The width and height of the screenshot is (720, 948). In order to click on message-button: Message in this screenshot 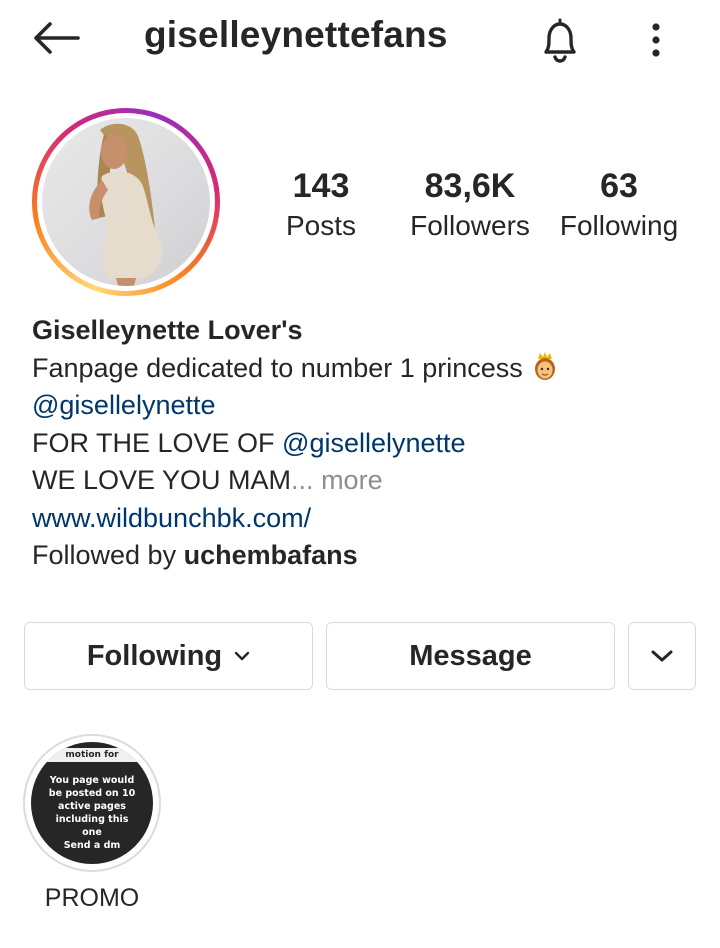, I will do `click(470, 656)`.